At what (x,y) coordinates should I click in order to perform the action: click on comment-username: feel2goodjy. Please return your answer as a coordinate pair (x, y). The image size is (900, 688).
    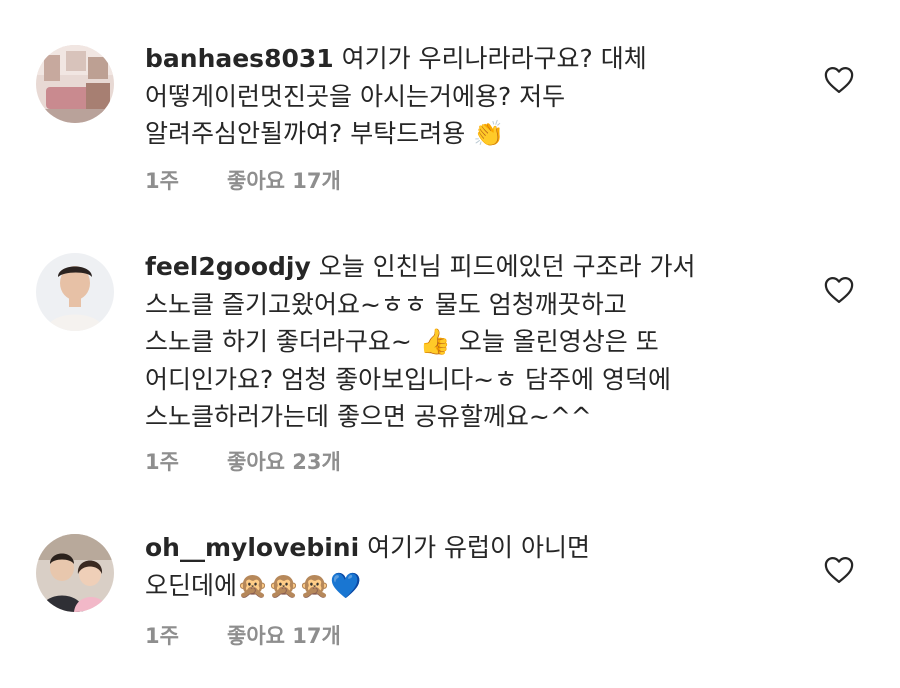
    Looking at the image, I should click on (228, 266).